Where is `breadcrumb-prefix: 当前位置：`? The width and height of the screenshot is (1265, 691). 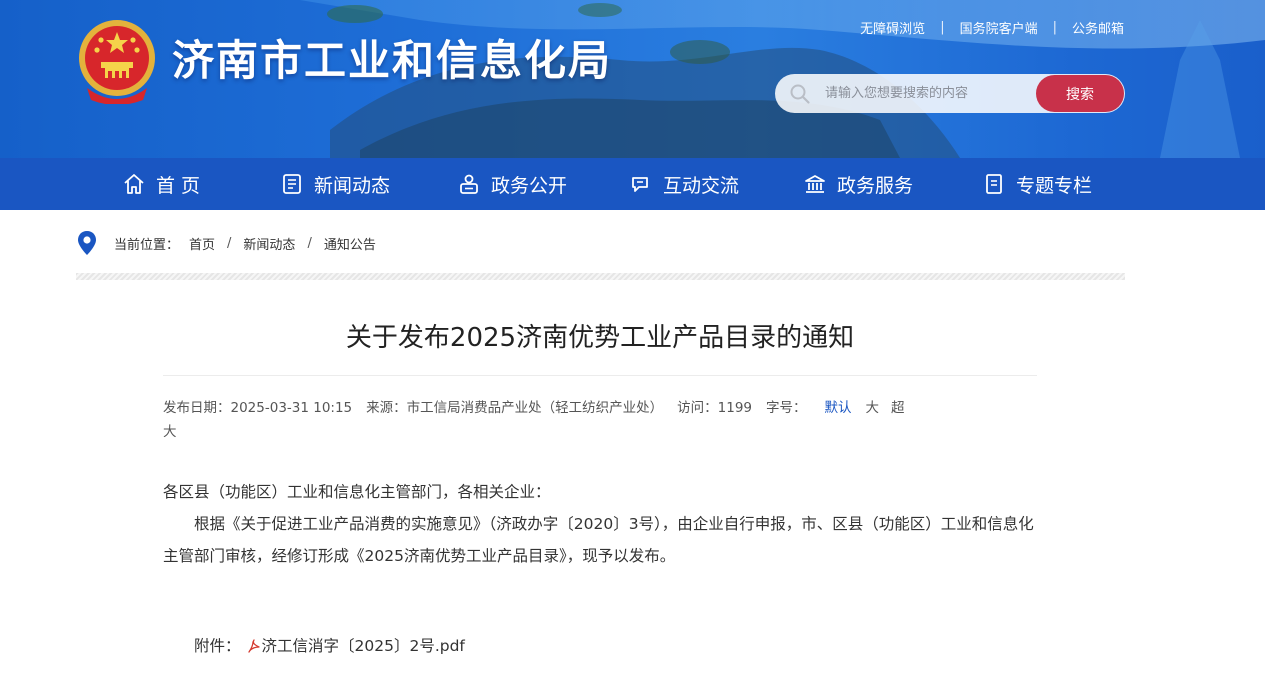
breadcrumb-prefix: 当前位置： is located at coordinates (147, 245).